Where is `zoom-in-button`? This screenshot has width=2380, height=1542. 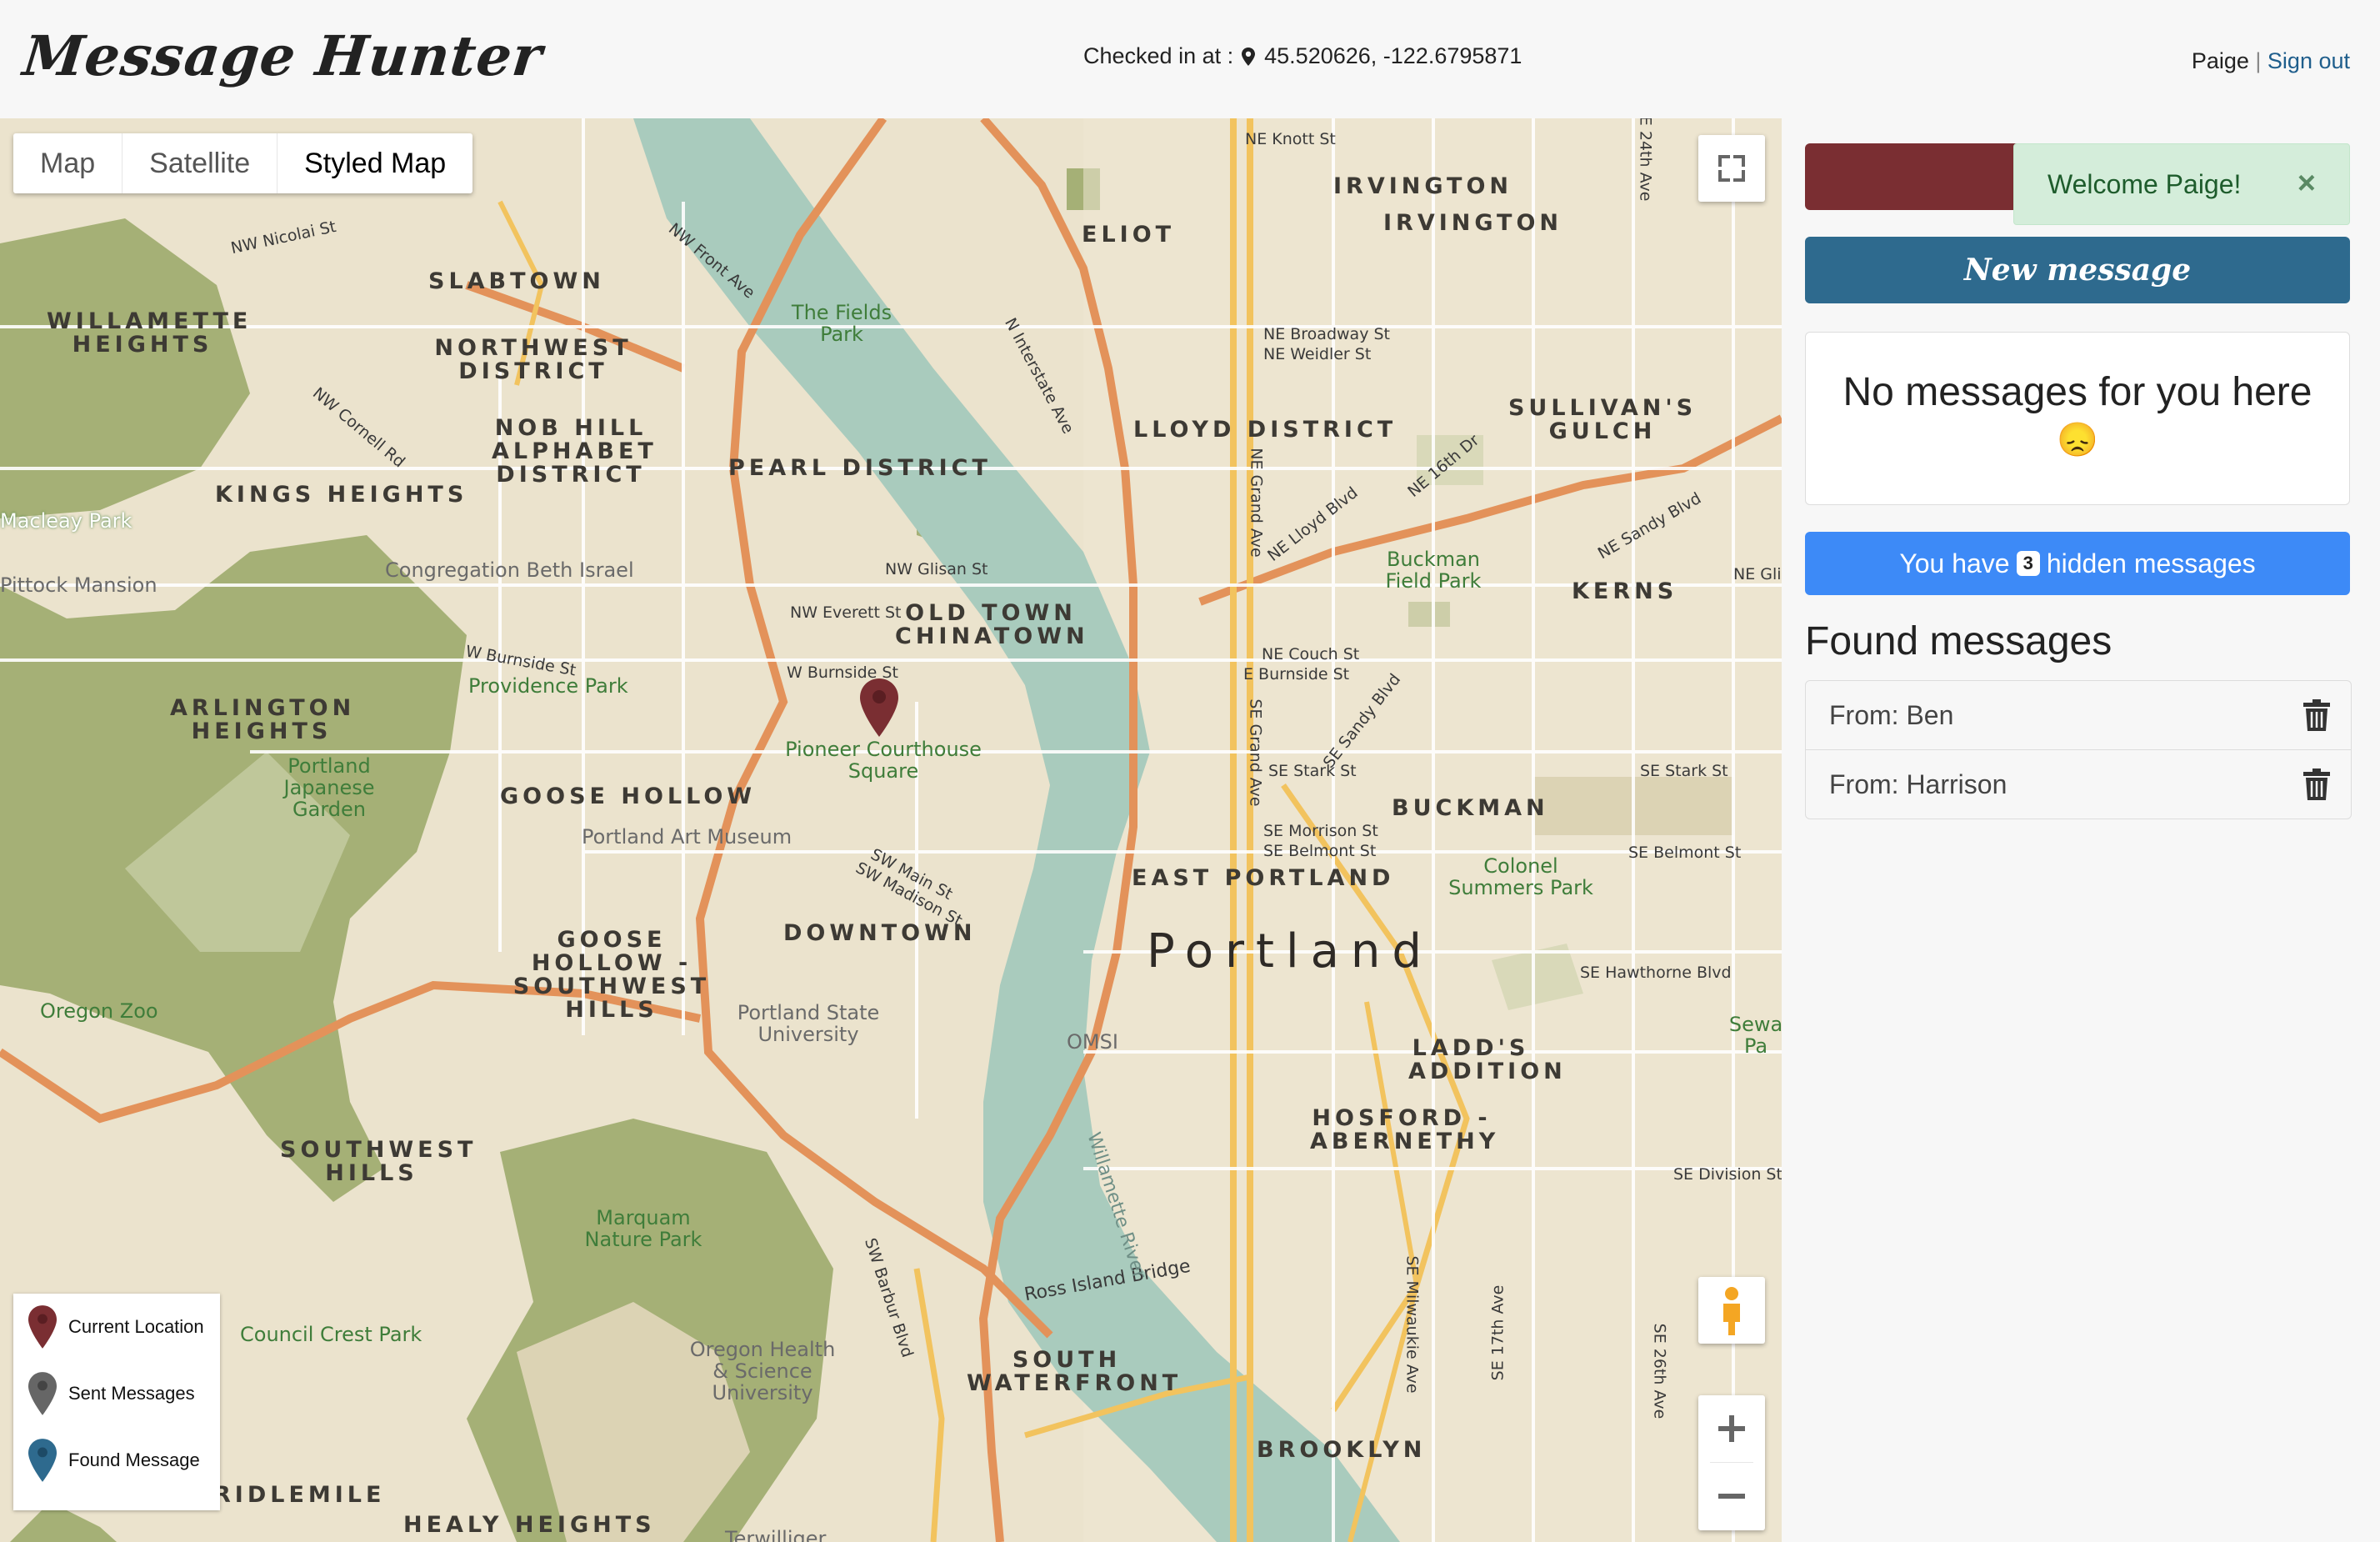 zoom-in-button is located at coordinates (1731, 1428).